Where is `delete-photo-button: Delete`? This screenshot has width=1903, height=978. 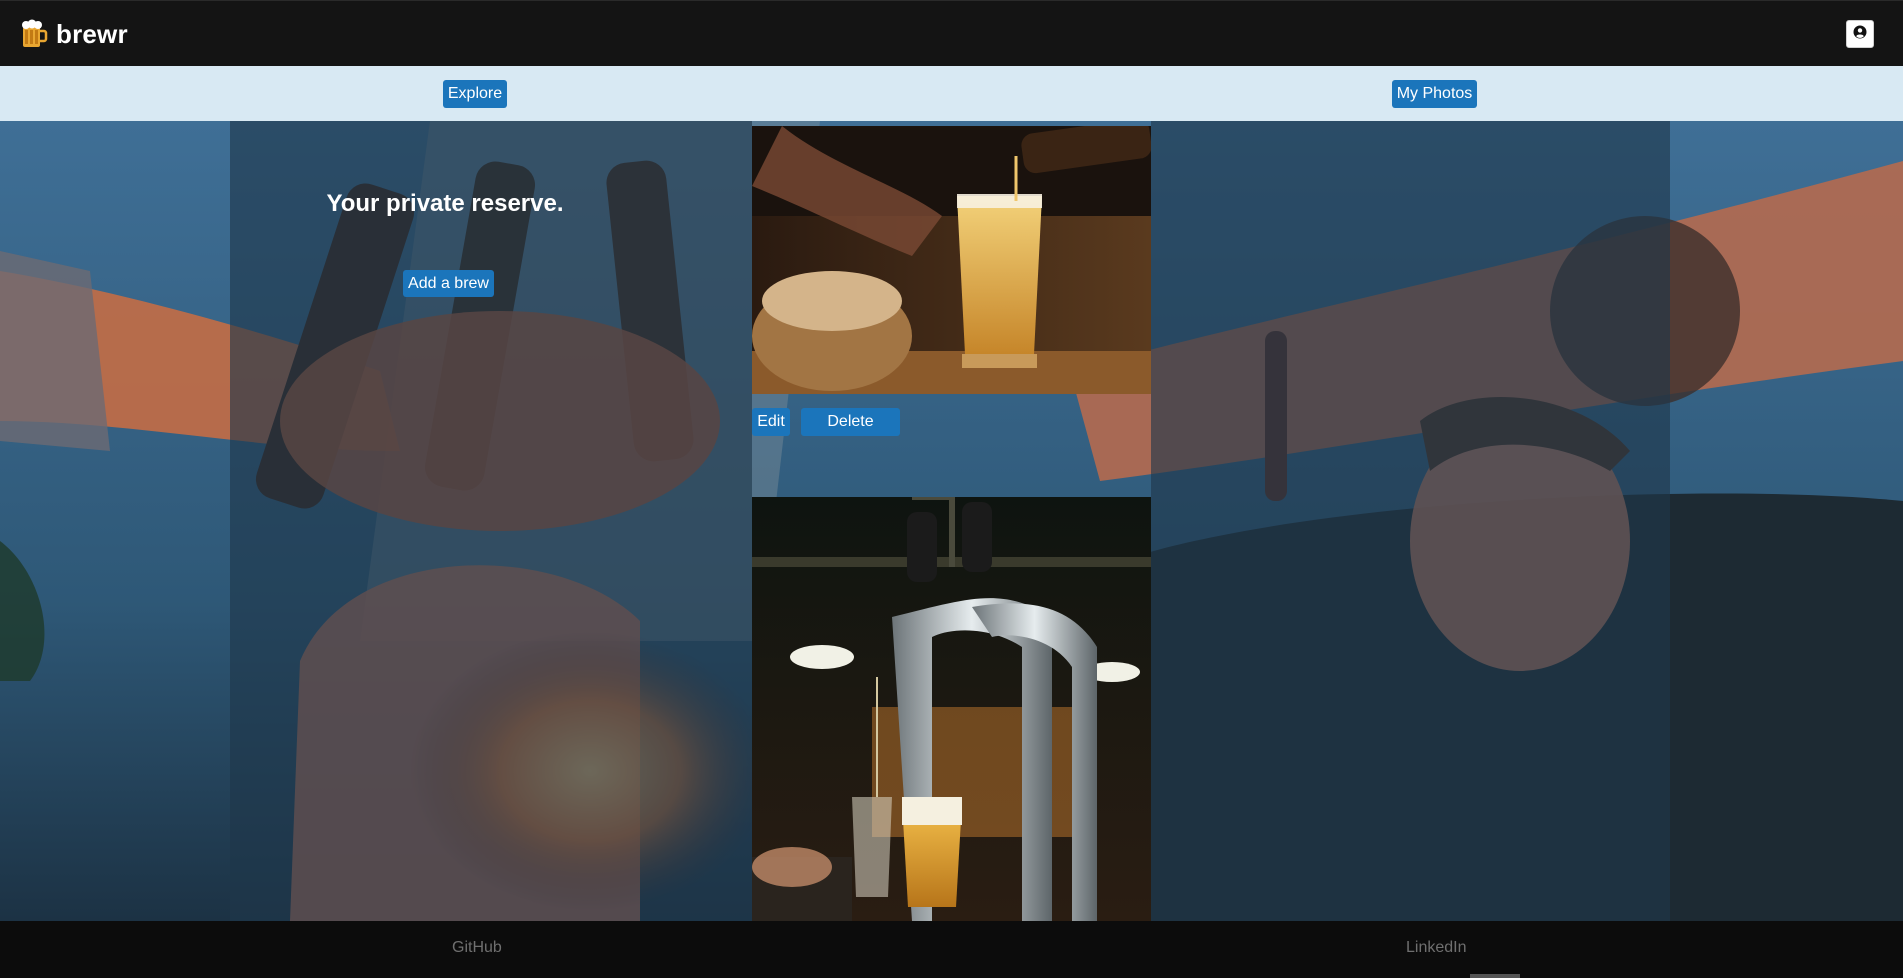
delete-photo-button: Delete is located at coordinates (850, 422).